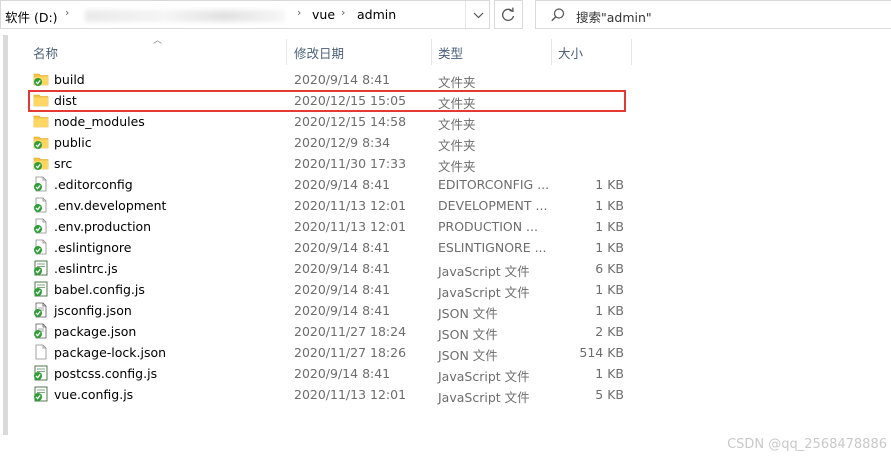  What do you see at coordinates (445, 163) in the screenshot?
I see `file-row: src 2020/11/30 17:33 文件夹` at bounding box center [445, 163].